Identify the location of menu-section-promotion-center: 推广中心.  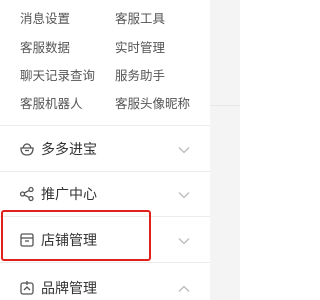
(105, 194).